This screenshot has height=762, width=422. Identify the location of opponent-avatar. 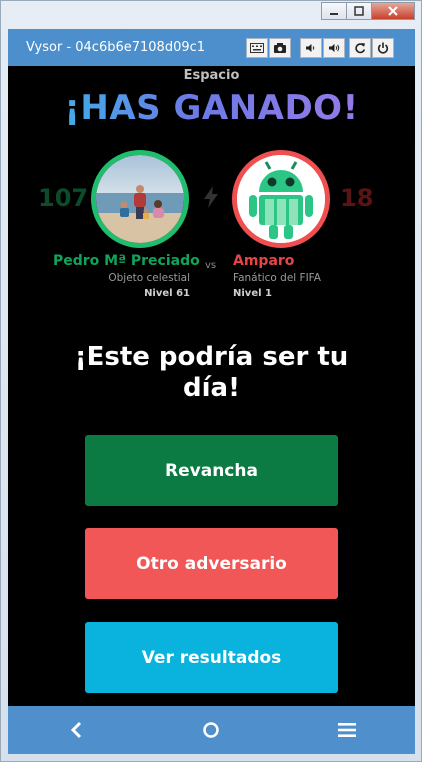
(281, 199).